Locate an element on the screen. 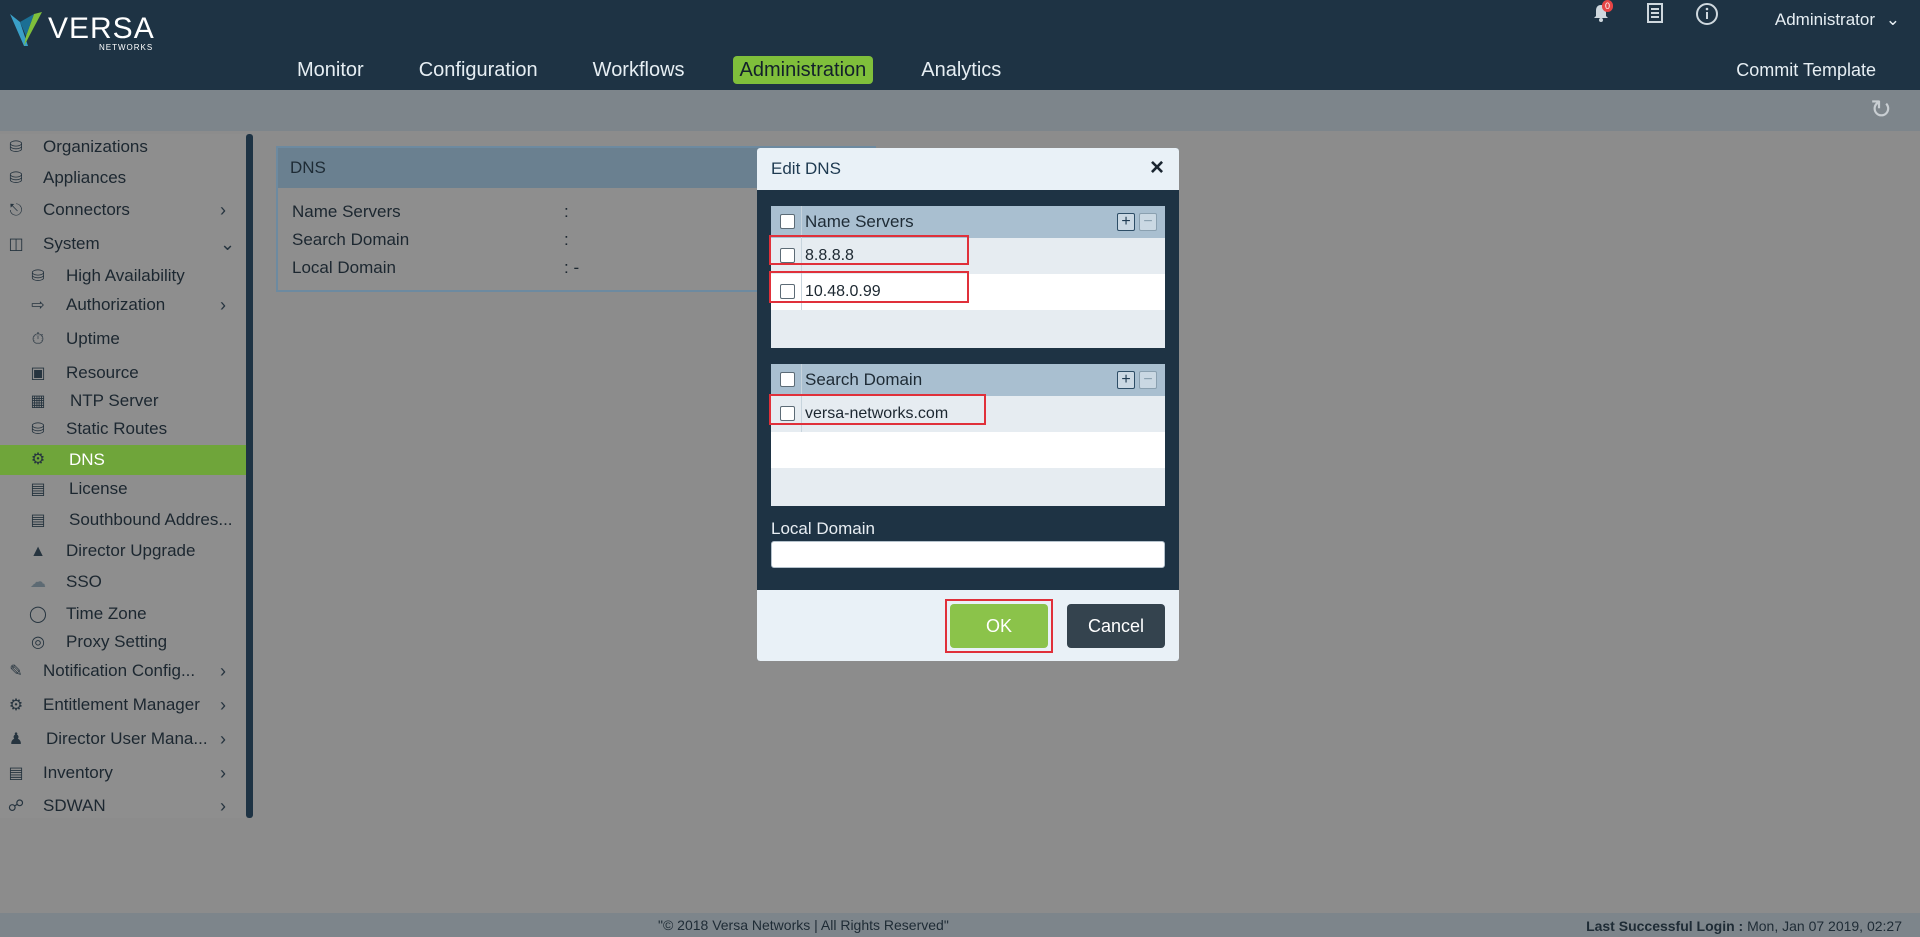 The width and height of the screenshot is (1920, 937). nav-analytics: Analytics is located at coordinates (961, 70).